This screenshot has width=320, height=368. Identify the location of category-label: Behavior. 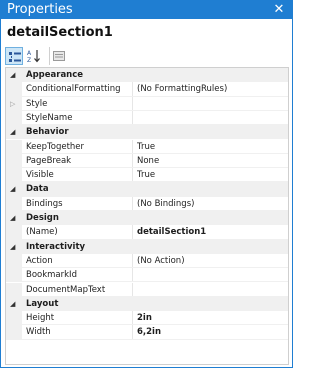
(47, 132).